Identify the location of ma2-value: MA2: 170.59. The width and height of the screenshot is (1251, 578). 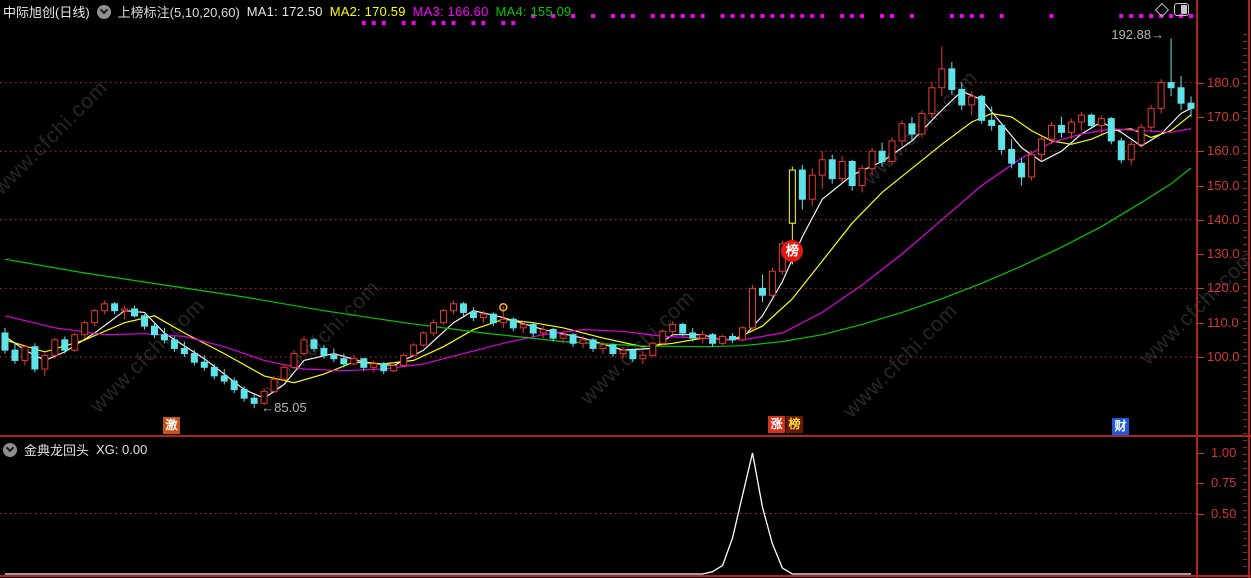
(367, 11).